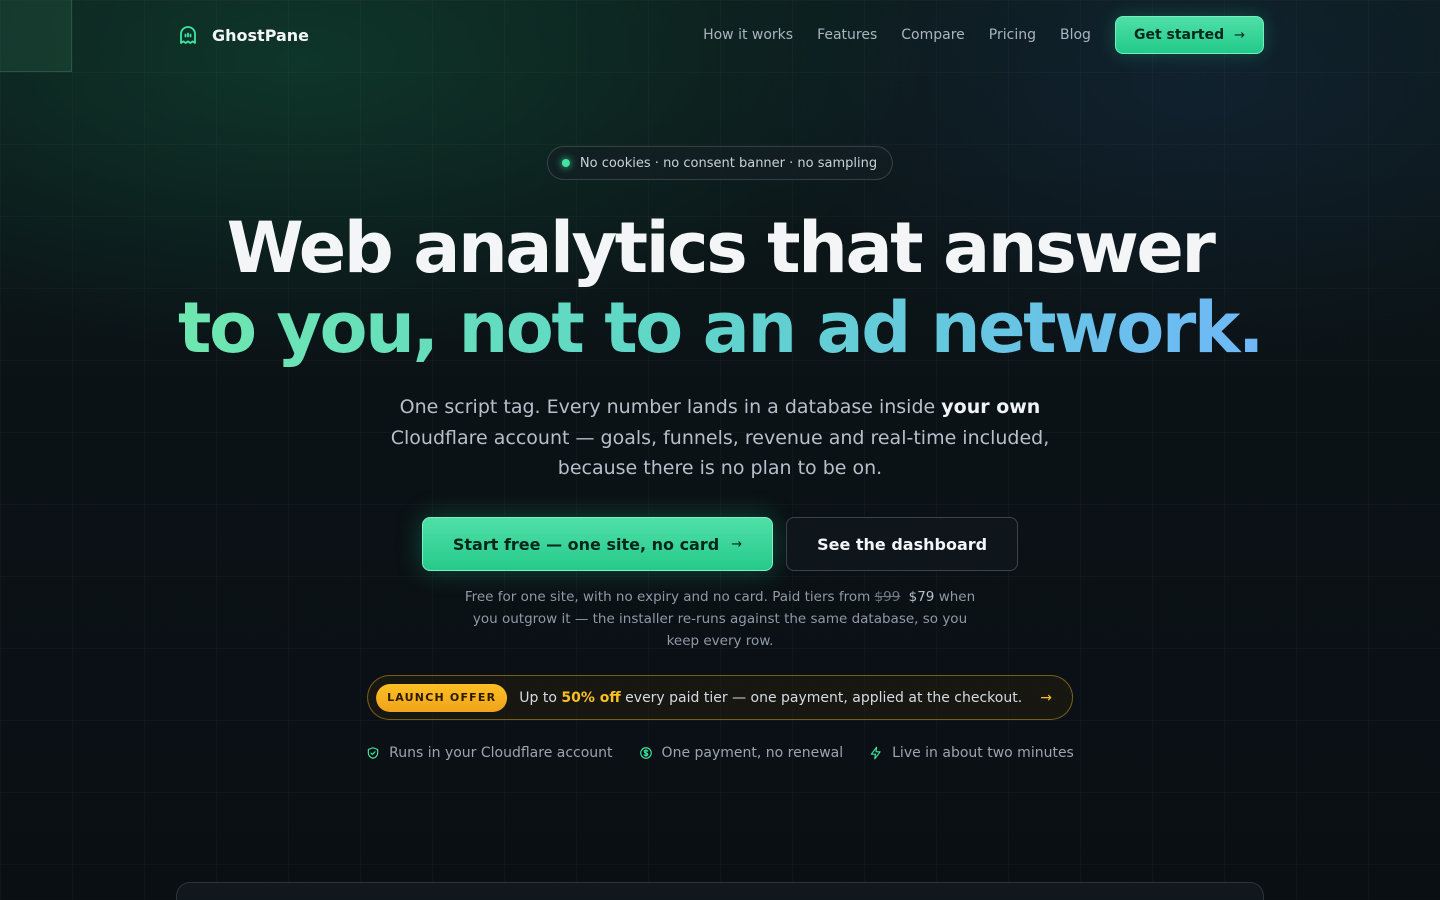 The width and height of the screenshot is (1440, 900). I want to click on offer-text-before: Up to, so click(540, 697).